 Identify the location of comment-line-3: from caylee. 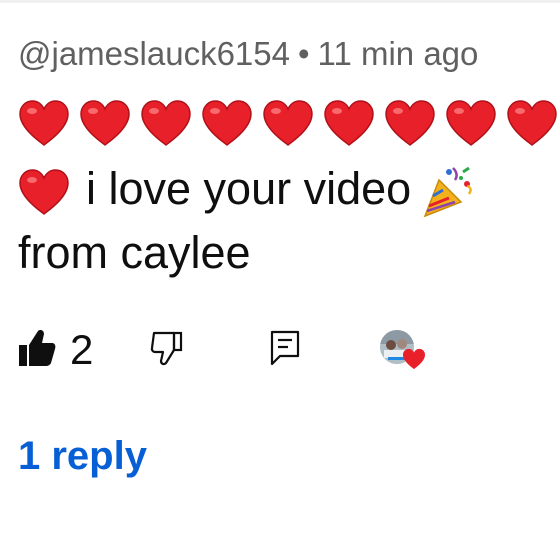
(134, 252).